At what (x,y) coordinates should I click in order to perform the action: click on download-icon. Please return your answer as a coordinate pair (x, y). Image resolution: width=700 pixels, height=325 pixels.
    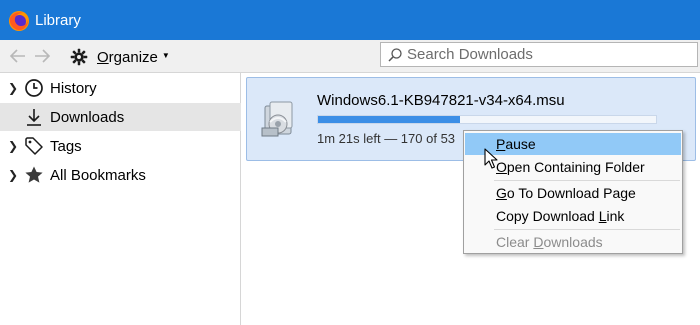
    Looking at the image, I should click on (34, 117).